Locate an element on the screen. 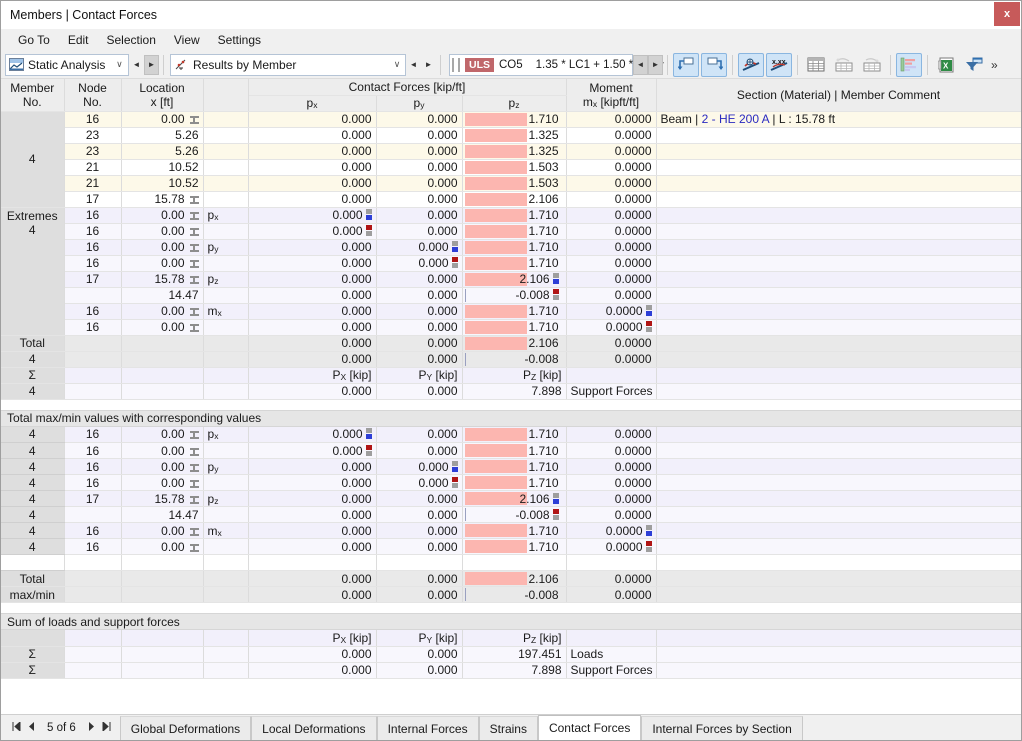  cell-pz: 1.325 is located at coordinates (514, 151).